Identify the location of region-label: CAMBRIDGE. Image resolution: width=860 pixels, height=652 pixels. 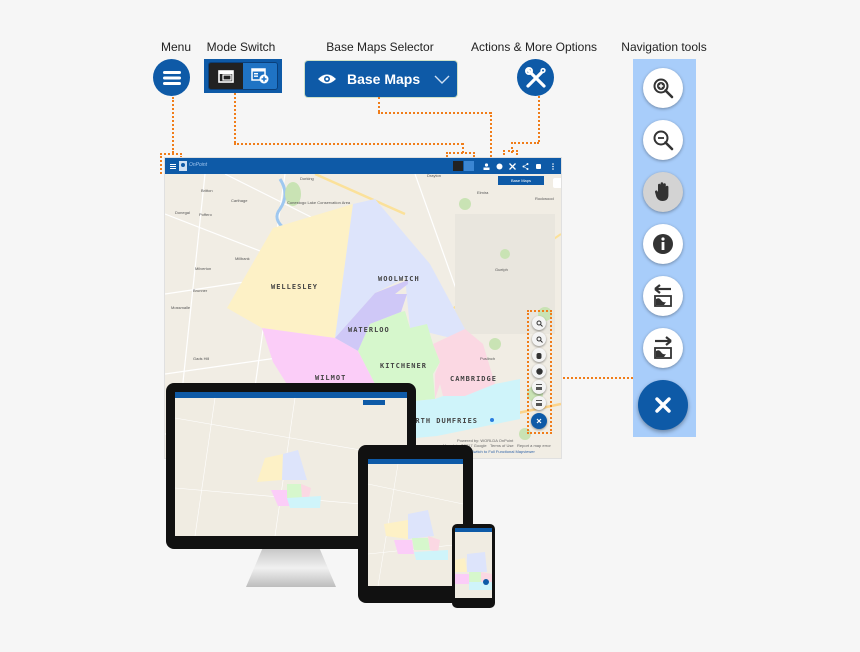
(473, 379).